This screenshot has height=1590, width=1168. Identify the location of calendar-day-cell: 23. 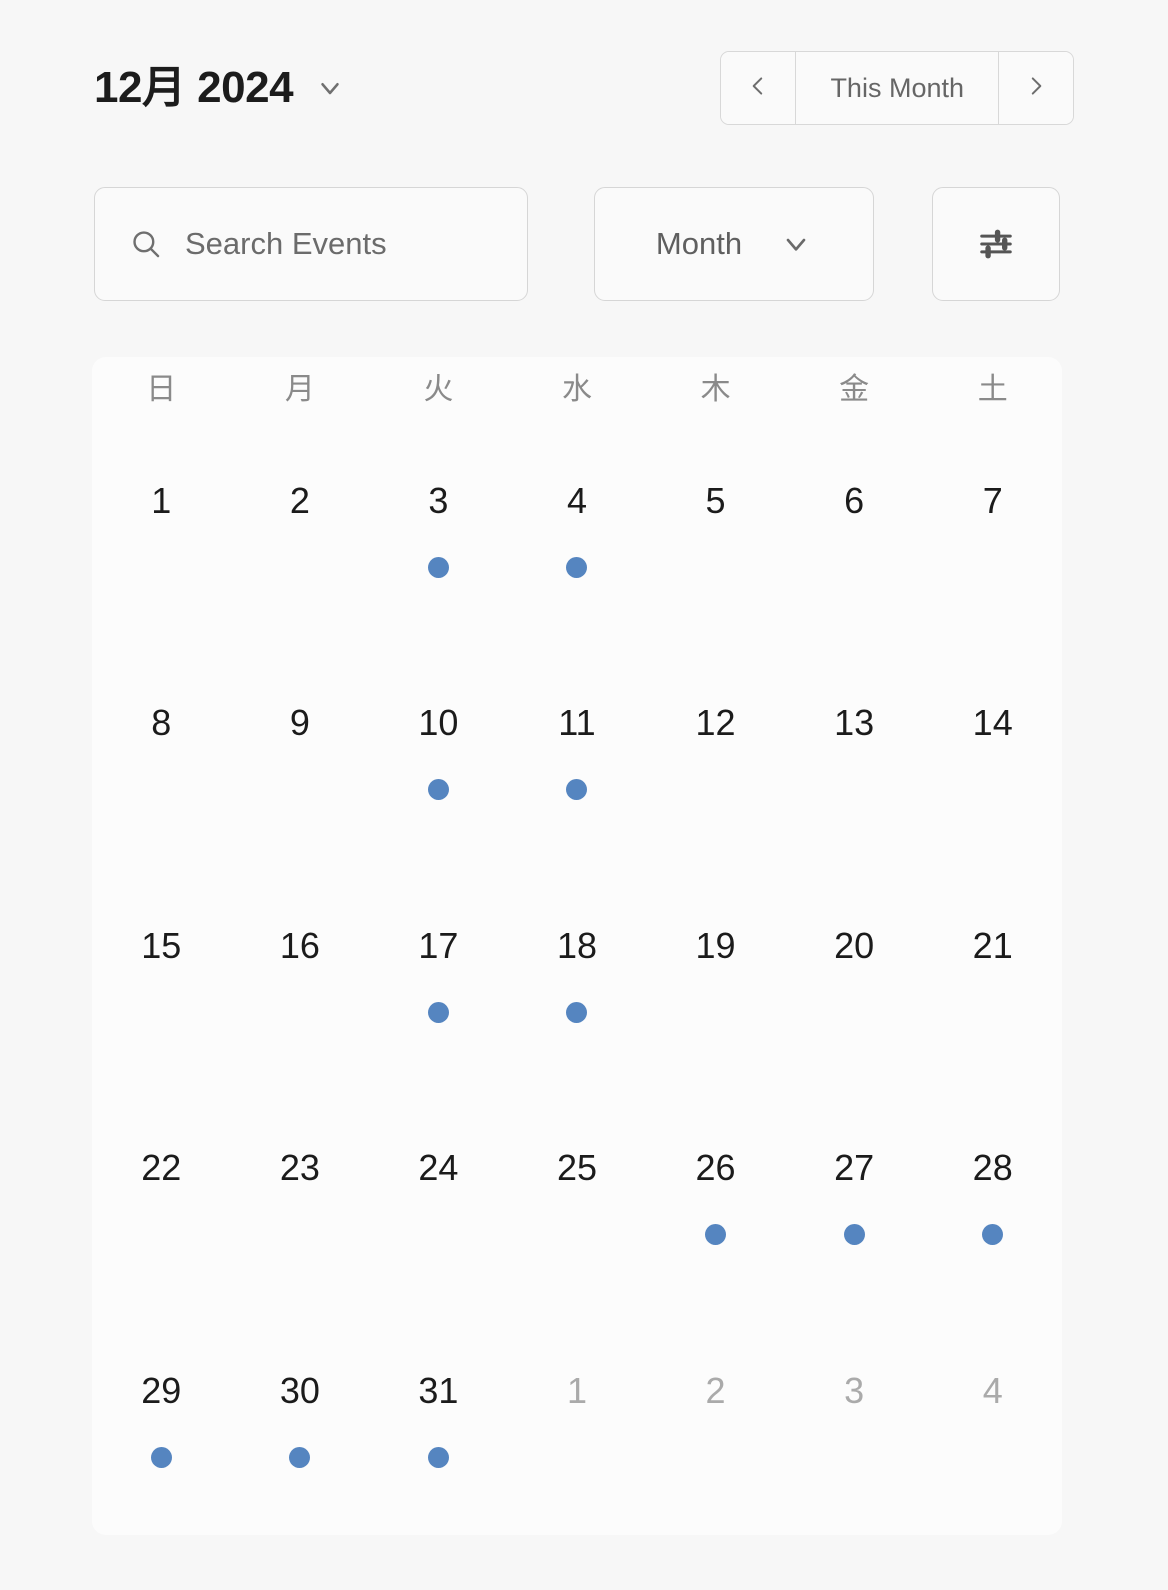
(300, 1201).